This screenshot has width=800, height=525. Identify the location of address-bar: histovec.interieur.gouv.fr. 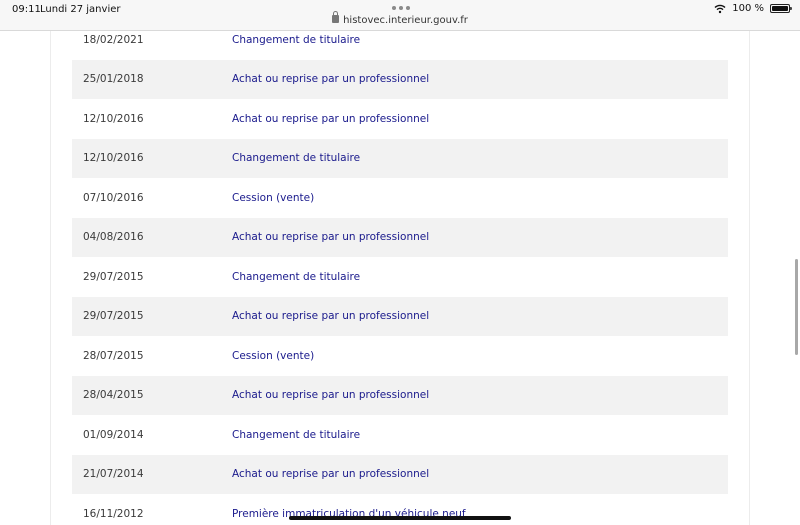
(400, 18).